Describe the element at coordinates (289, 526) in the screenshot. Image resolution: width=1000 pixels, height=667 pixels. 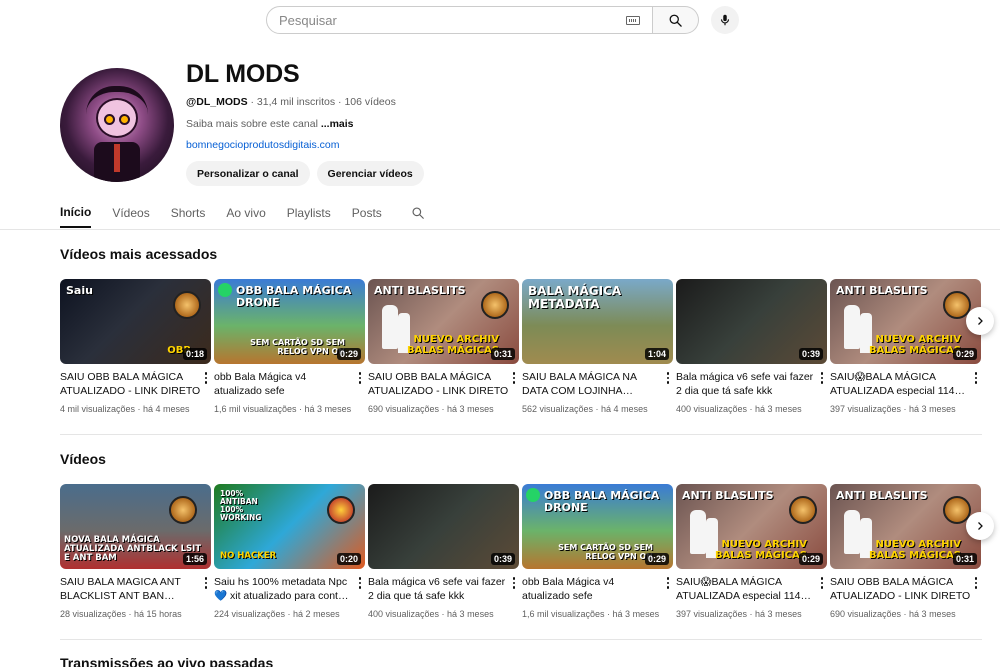
I see `video-thumbnail: 100% ANTIBAN 100% WORKING NO HACKER 0:20` at that location.